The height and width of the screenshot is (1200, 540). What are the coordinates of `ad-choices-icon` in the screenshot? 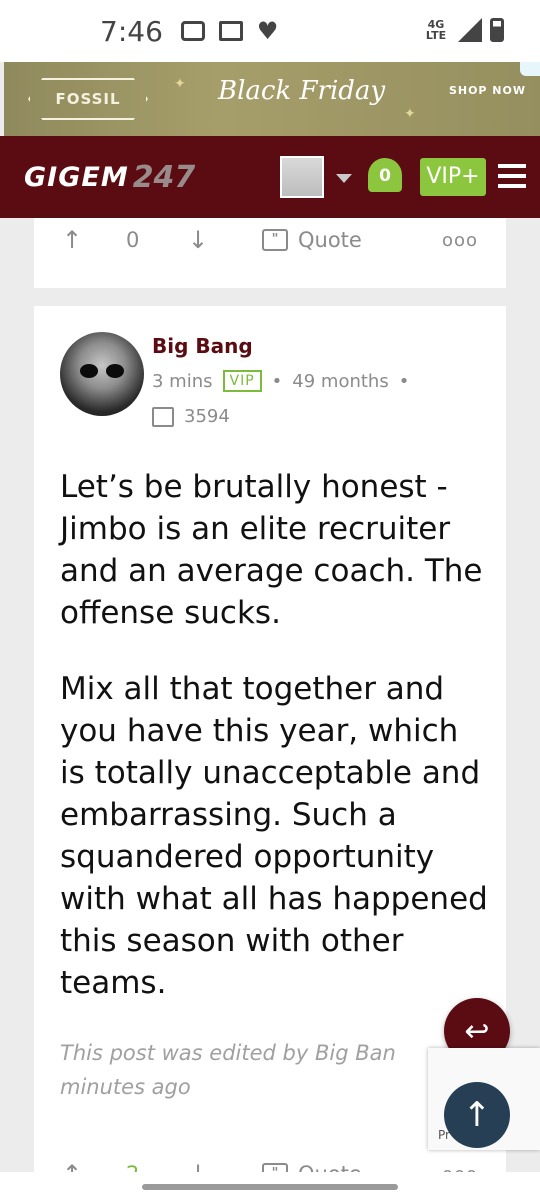 It's located at (530, 69).